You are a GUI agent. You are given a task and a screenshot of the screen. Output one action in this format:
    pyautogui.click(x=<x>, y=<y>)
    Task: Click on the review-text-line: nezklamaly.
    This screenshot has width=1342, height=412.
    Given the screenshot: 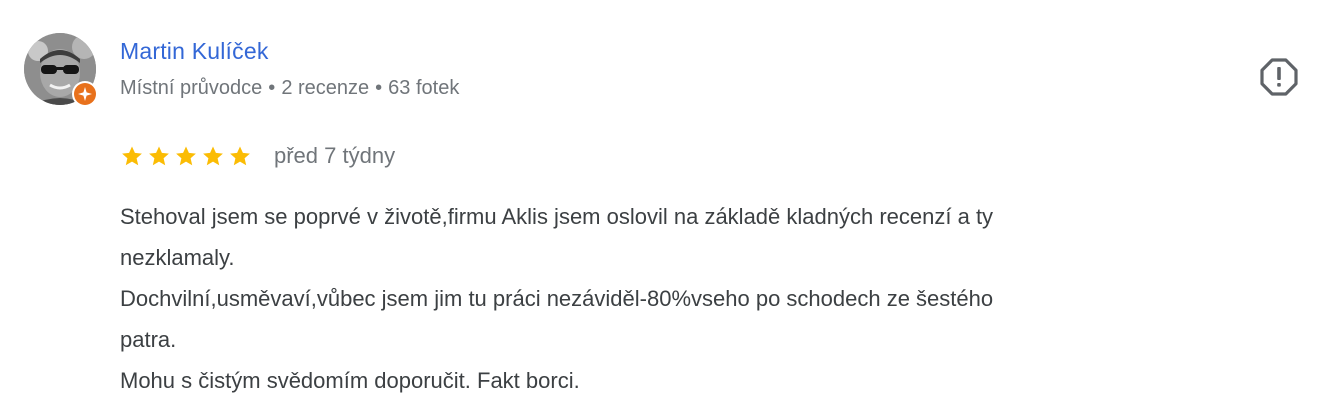 What is the action you would take?
    pyautogui.click(x=177, y=257)
    